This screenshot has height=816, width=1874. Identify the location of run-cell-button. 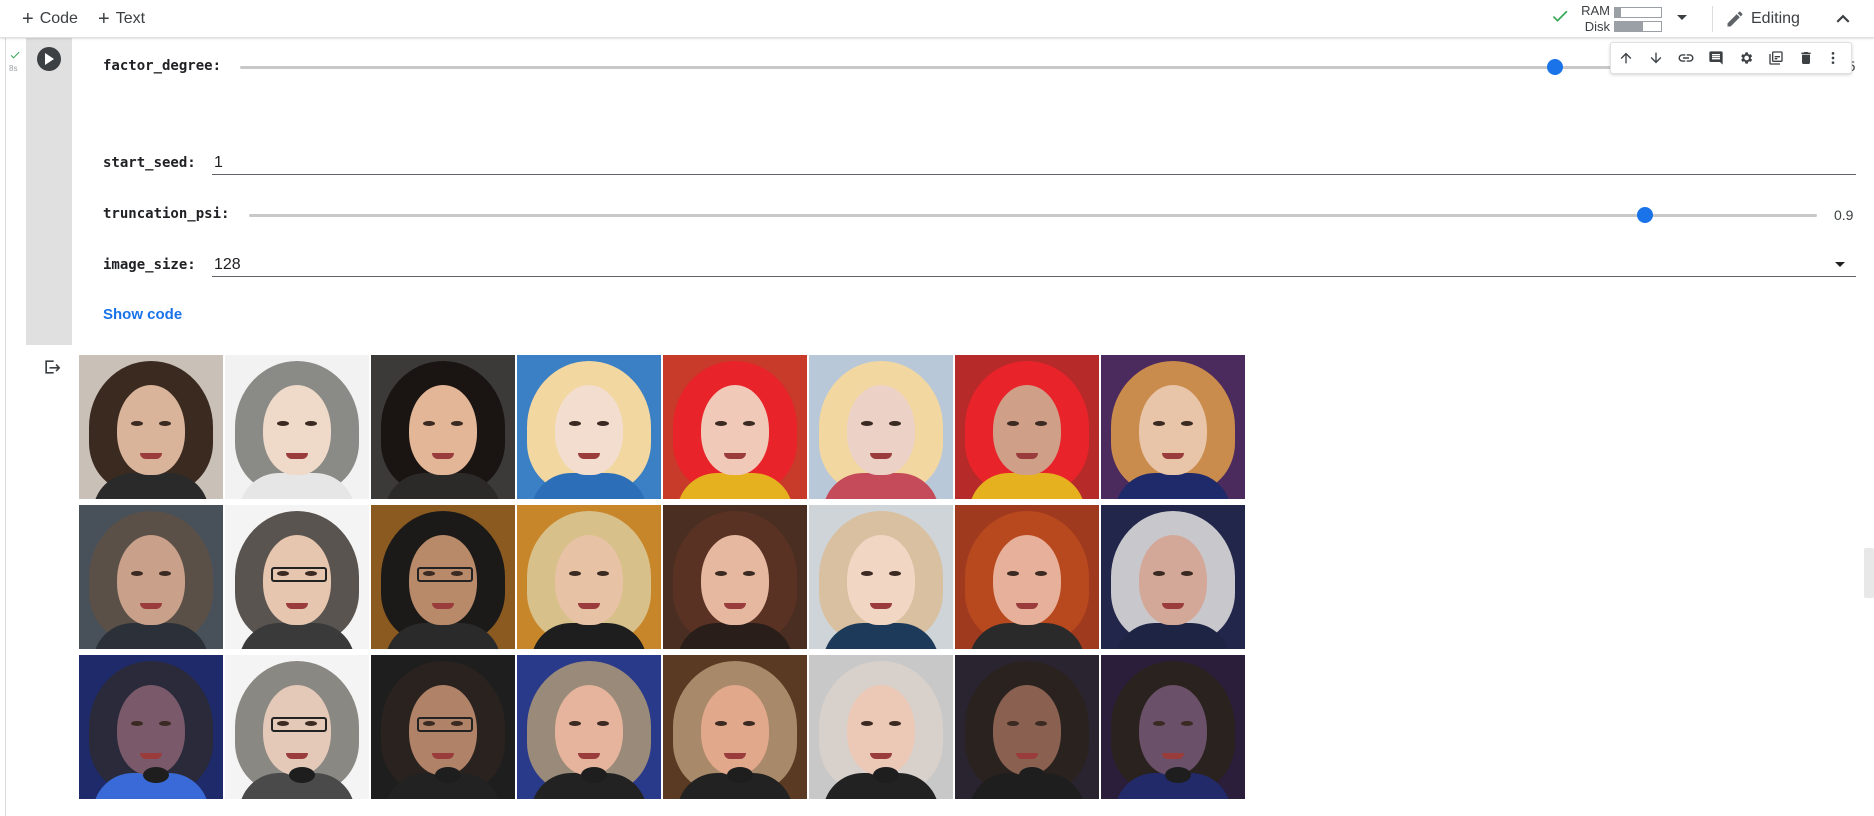
(49, 59).